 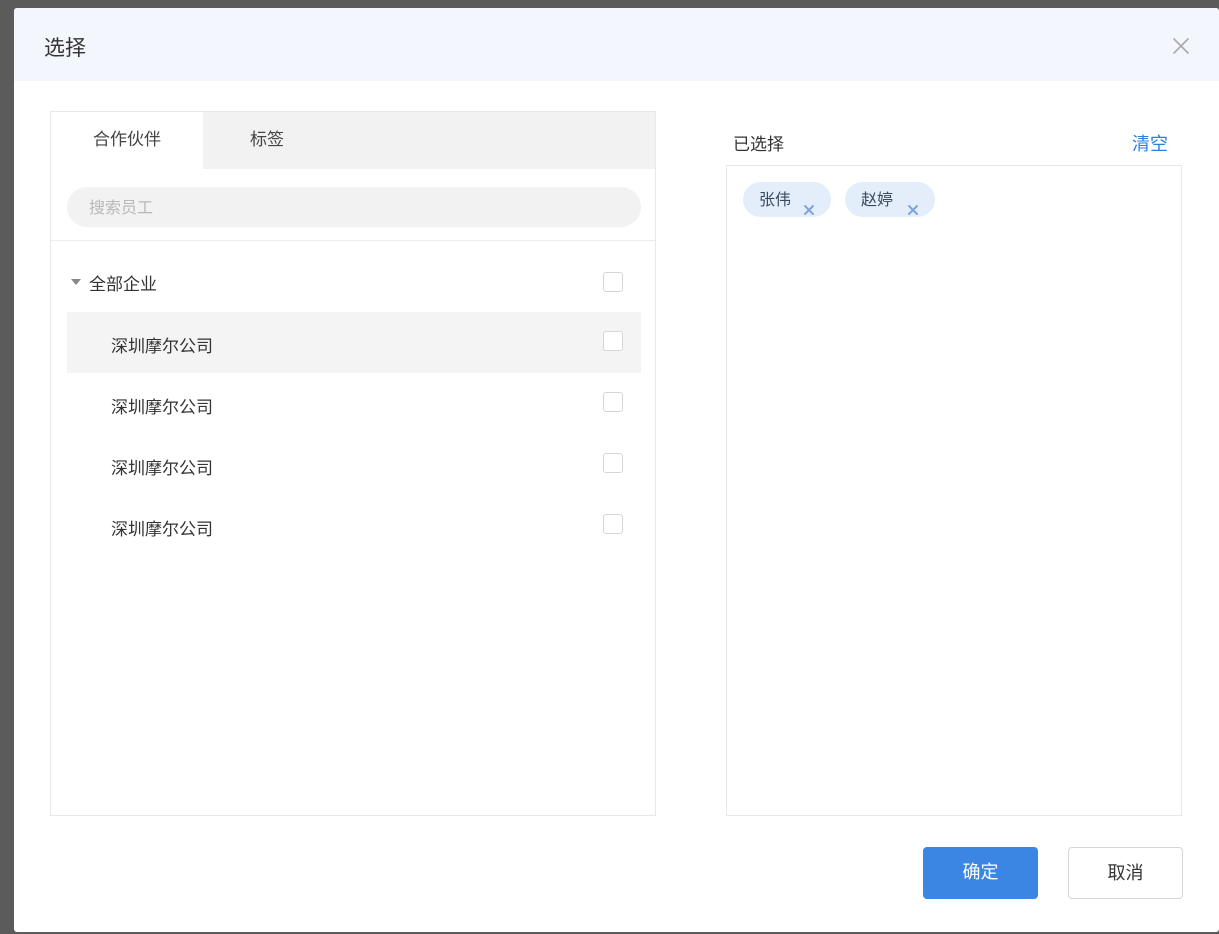 I want to click on tree-root-row: 全部企业, so click(x=354, y=282).